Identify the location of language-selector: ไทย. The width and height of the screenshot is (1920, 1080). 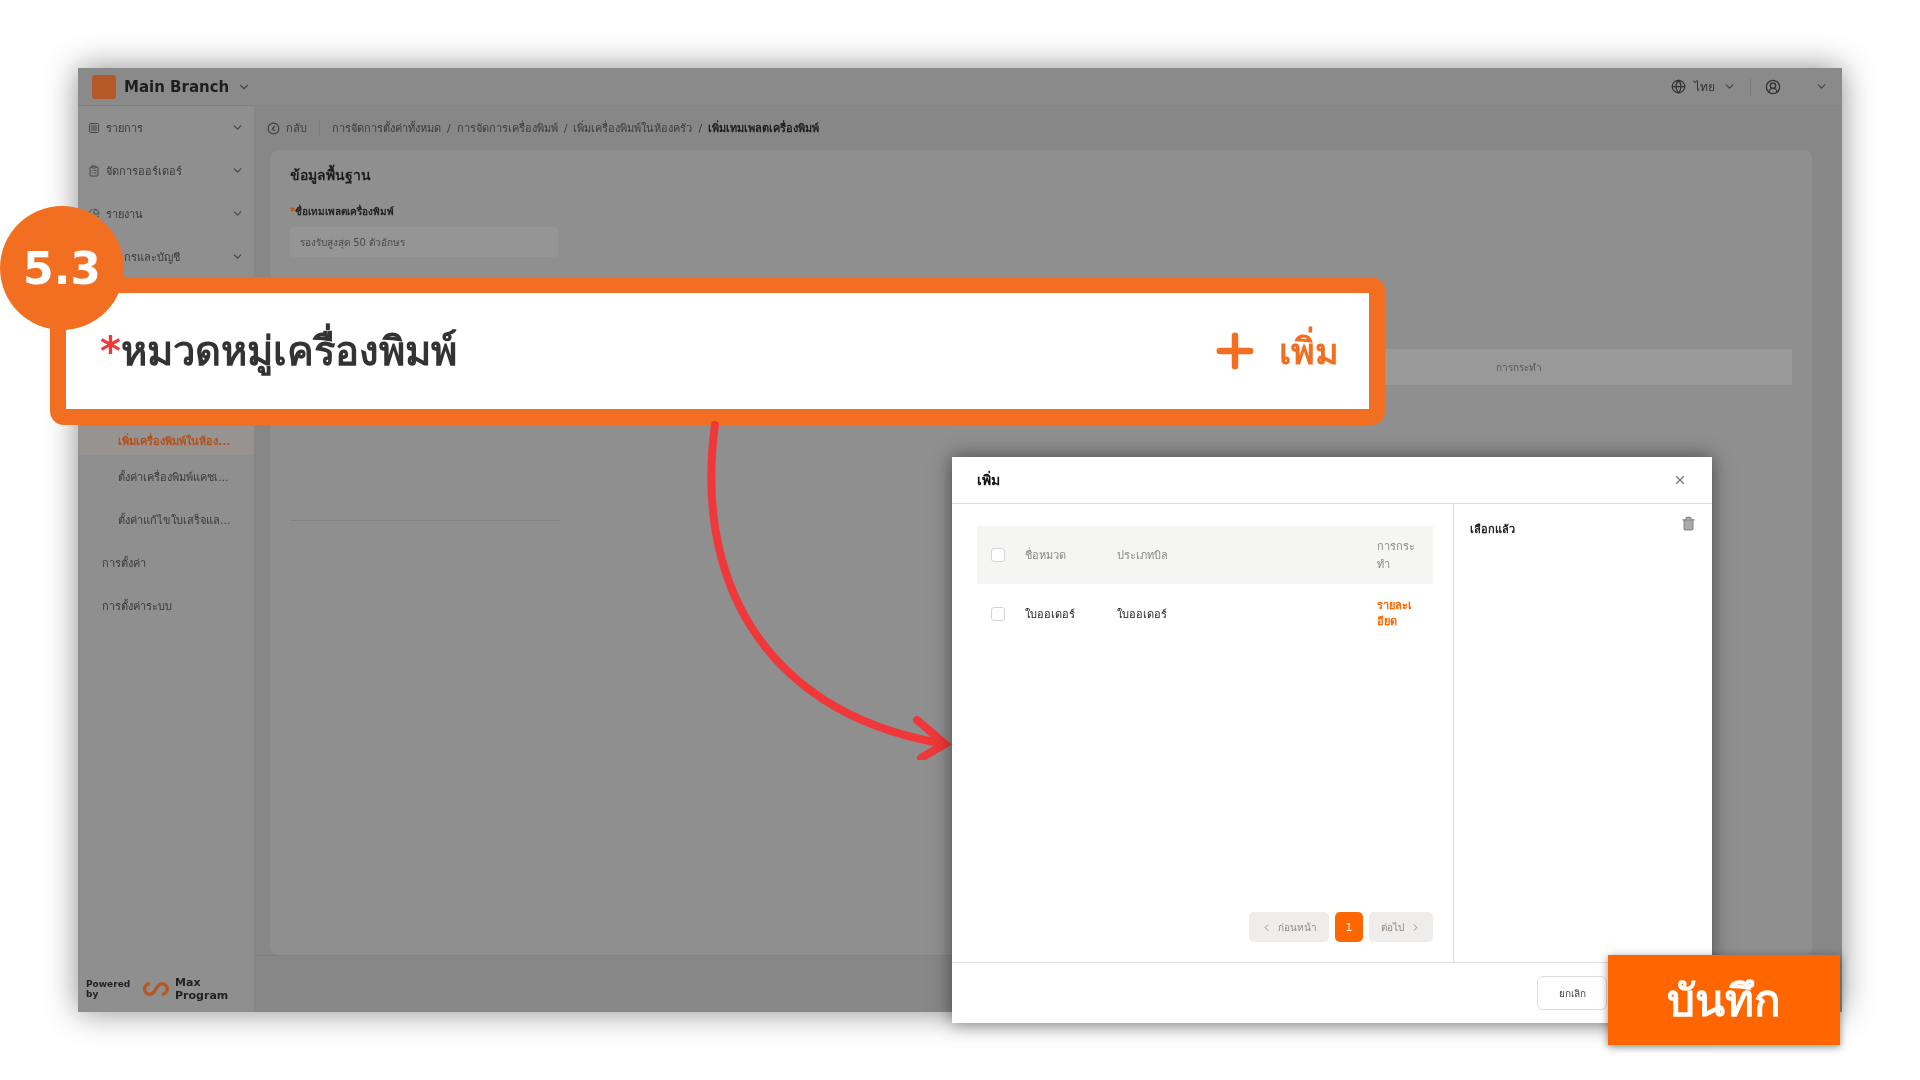
(1704, 86).